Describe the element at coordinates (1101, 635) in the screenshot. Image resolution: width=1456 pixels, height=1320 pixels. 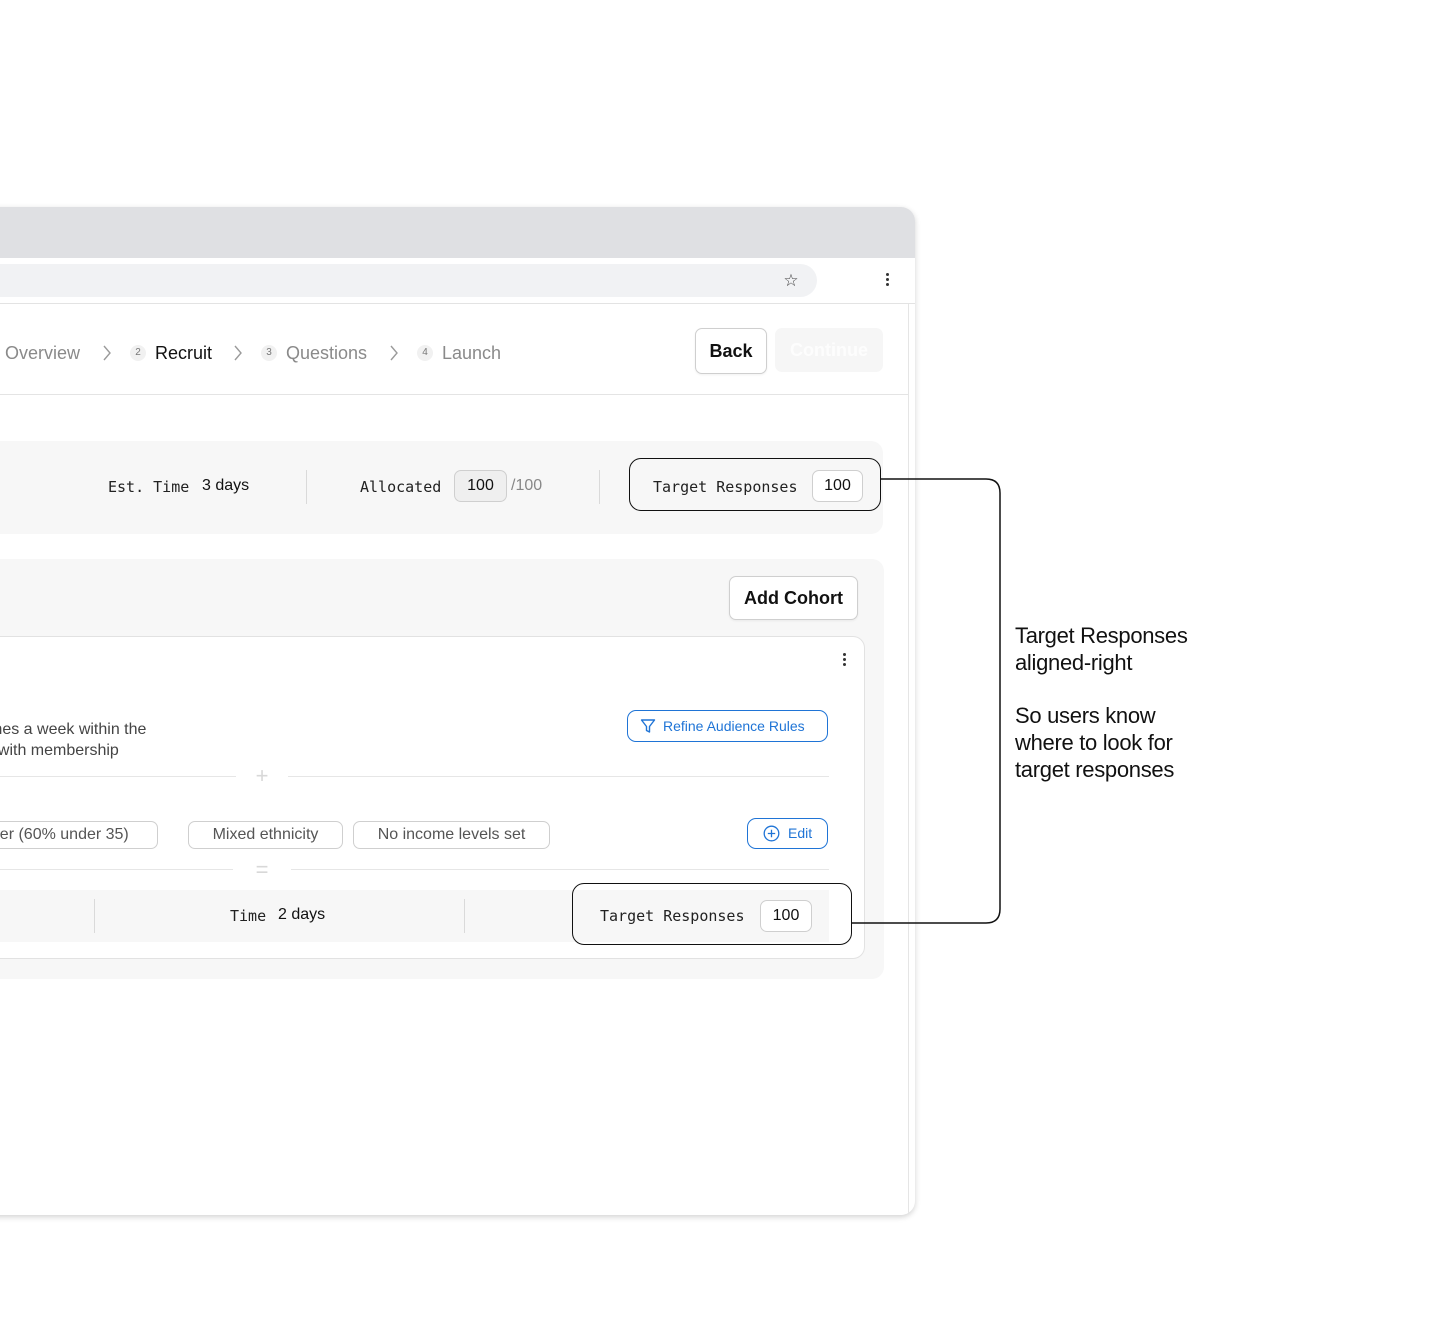
I see `annotation-line: Target Responses` at that location.